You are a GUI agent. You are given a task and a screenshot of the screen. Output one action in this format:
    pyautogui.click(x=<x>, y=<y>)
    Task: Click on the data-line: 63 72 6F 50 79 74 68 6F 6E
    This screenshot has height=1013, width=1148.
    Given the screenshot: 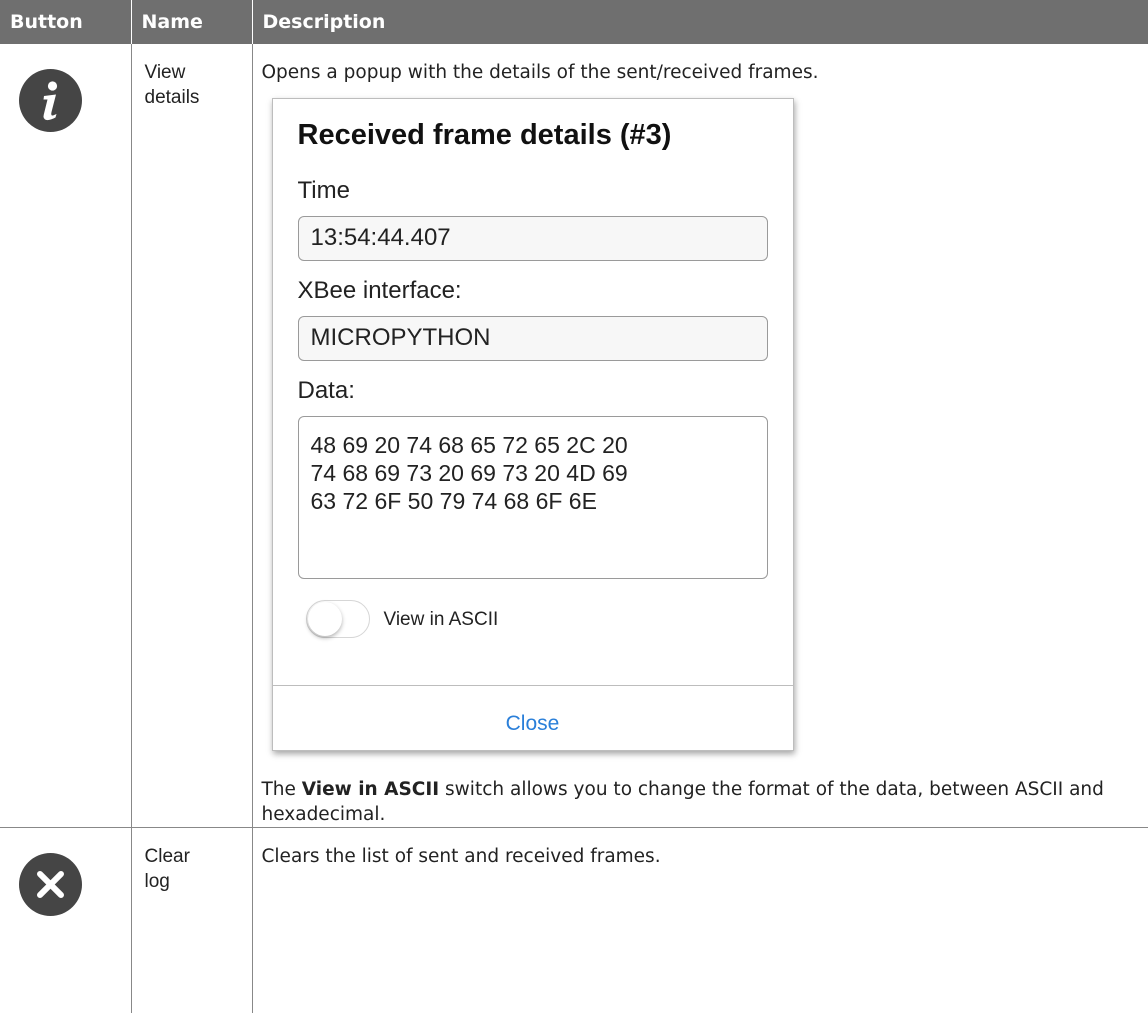 What is the action you would take?
    pyautogui.click(x=532, y=501)
    